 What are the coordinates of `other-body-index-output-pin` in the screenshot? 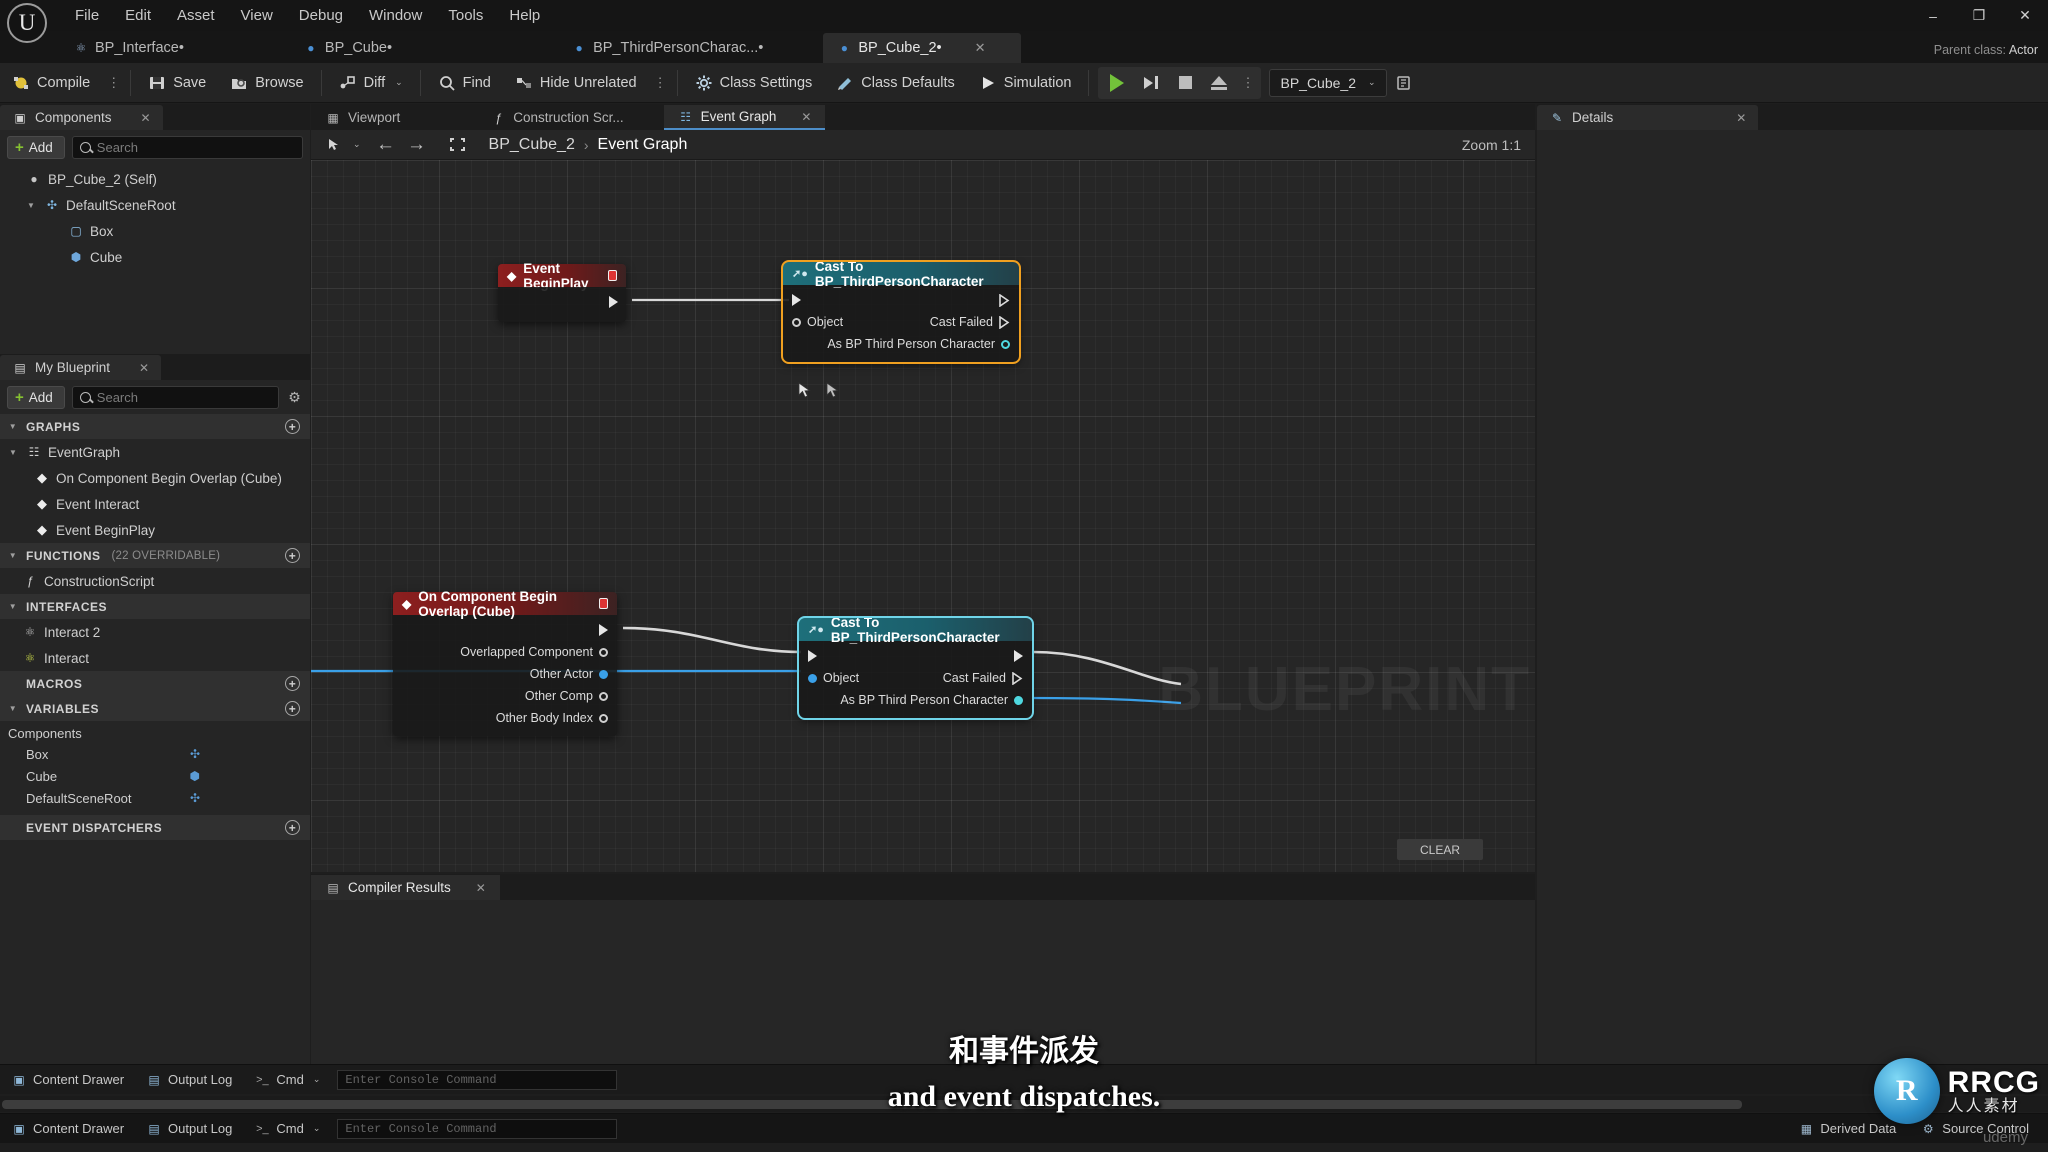 It's located at (603, 718).